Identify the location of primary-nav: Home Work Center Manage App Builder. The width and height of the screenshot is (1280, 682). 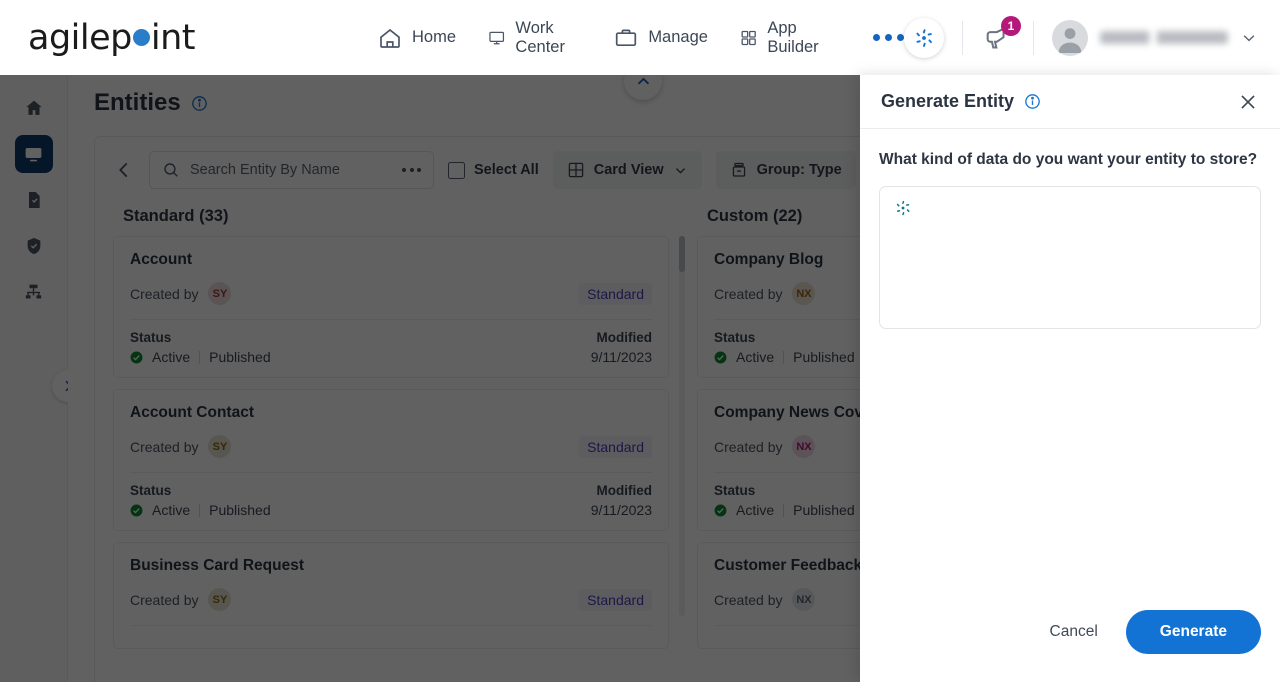
(641, 38).